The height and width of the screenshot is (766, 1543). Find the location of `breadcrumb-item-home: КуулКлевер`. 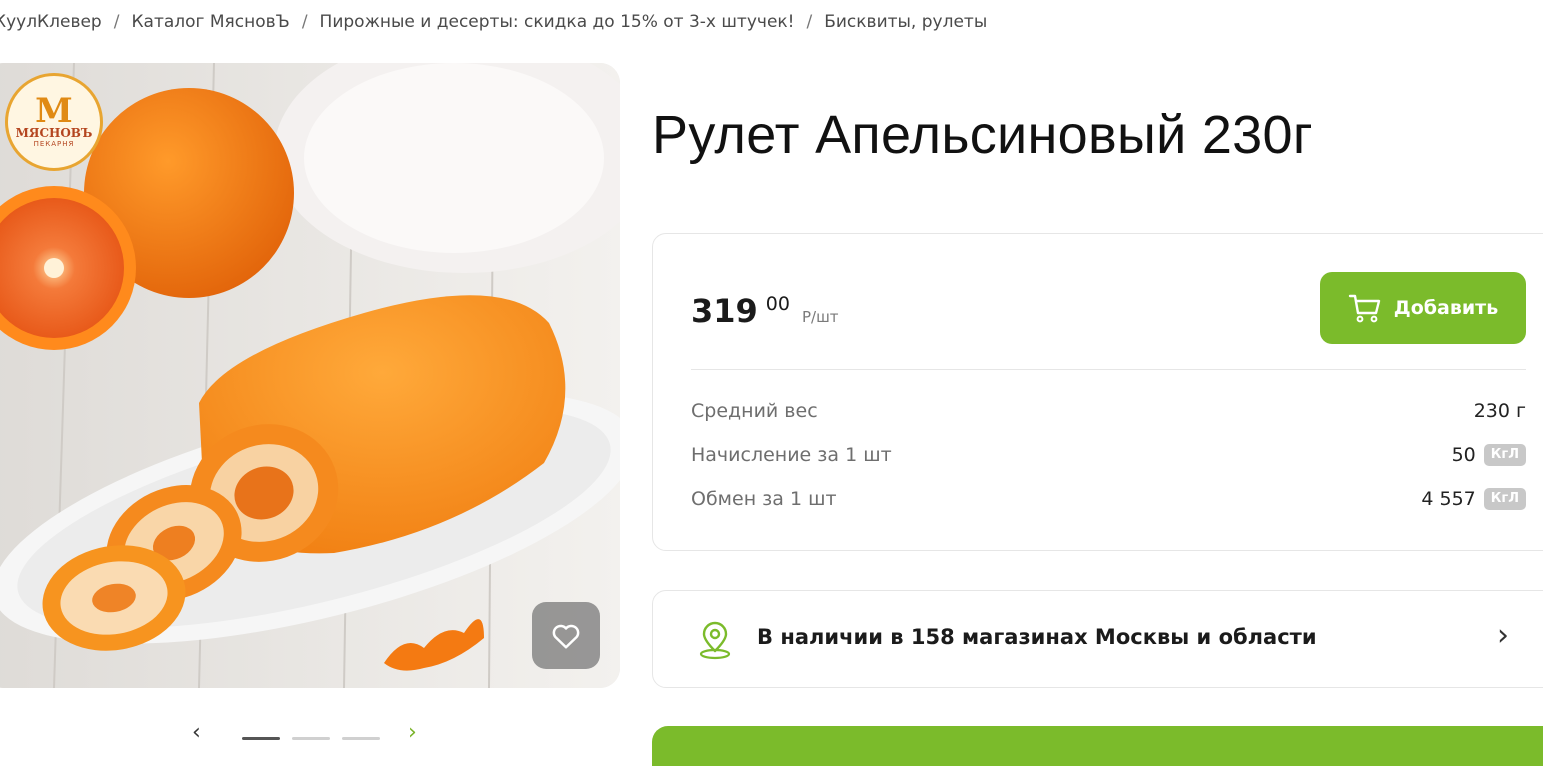

breadcrumb-item-home: КуулКлевер is located at coordinates (51, 22).